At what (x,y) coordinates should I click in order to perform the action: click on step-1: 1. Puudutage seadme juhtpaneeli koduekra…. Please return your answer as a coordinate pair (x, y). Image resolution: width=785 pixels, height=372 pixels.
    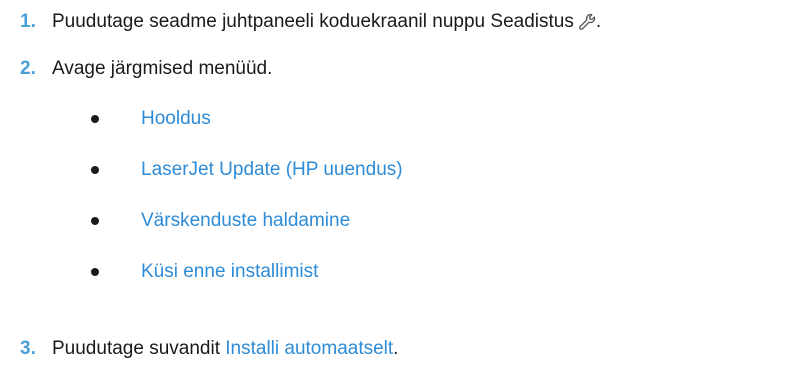
    Looking at the image, I should click on (300, 22).